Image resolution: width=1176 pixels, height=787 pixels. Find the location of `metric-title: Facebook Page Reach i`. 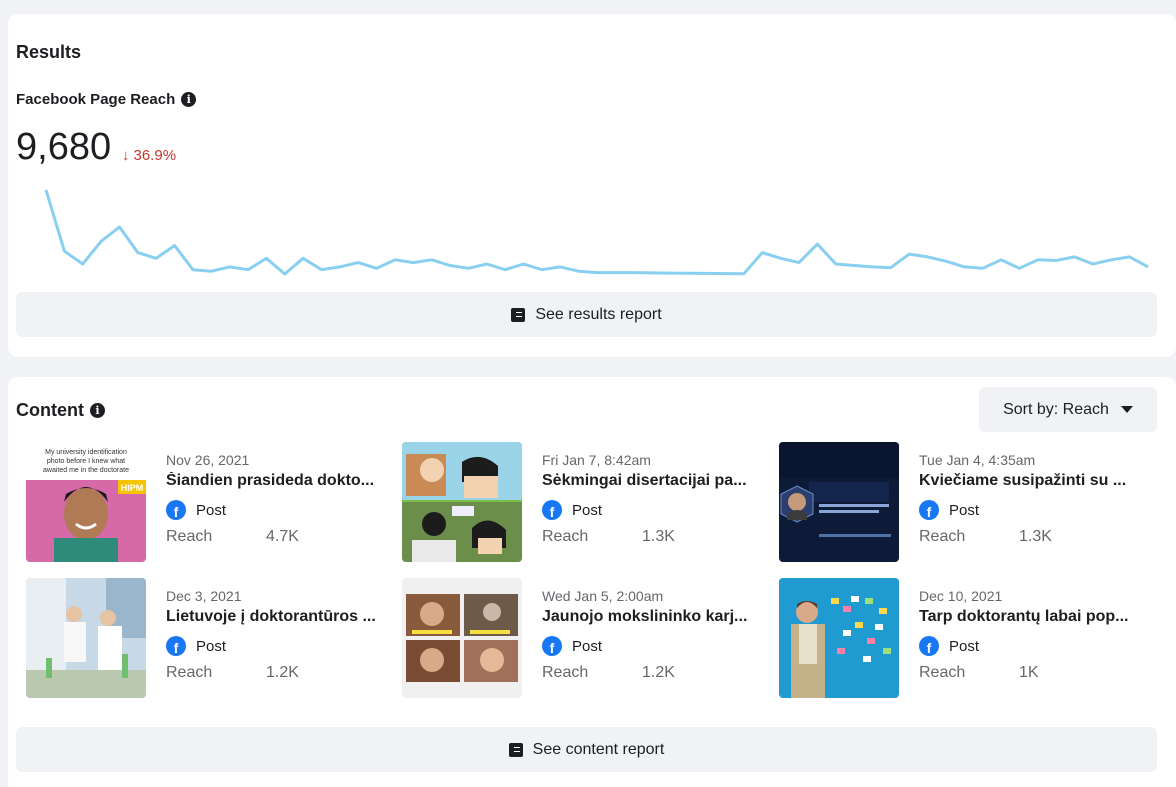

metric-title: Facebook Page Reach i is located at coordinates (106, 99).